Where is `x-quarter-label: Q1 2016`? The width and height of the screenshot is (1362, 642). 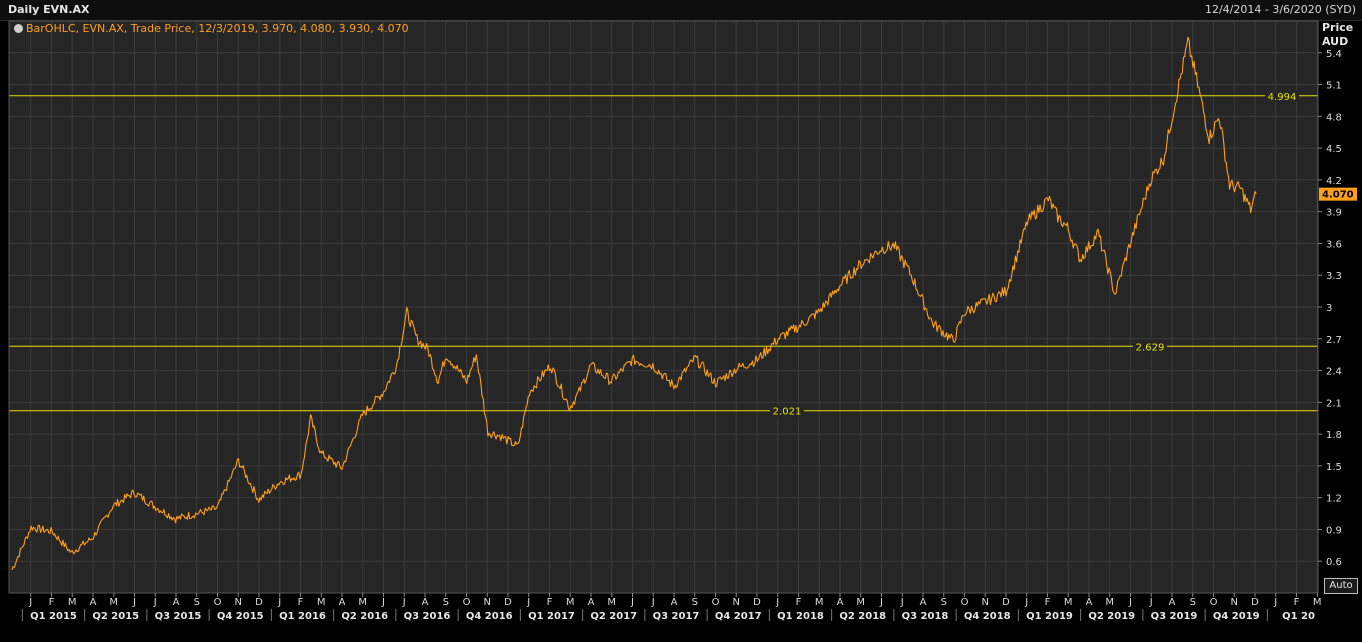
x-quarter-label: Q1 2016 is located at coordinates (302, 616).